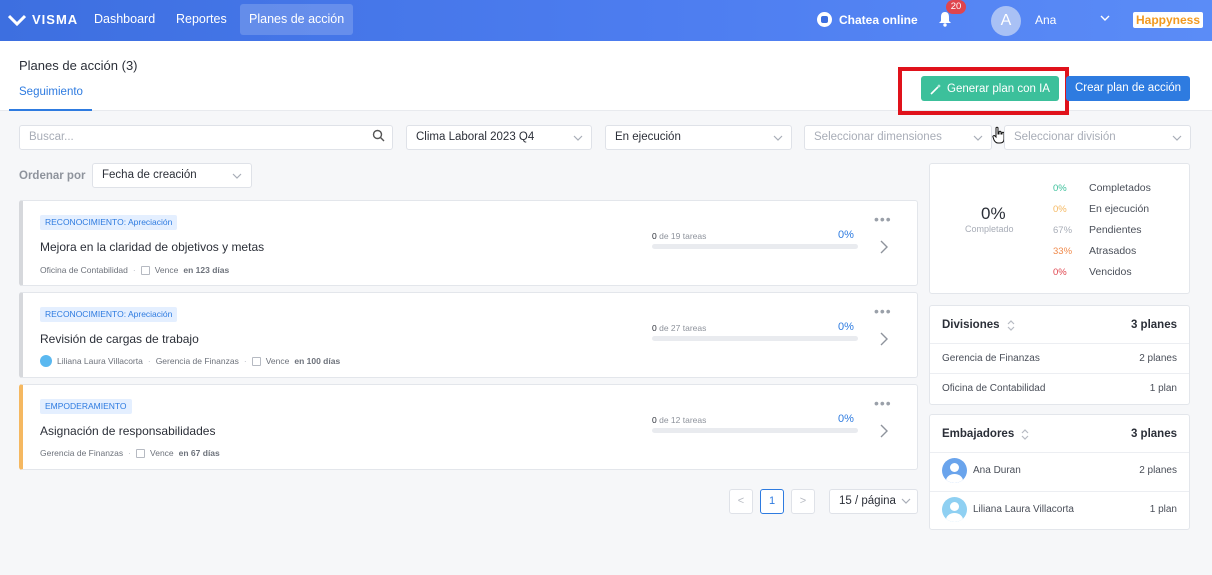 Image resolution: width=1212 pixels, height=575 pixels. I want to click on plan-division: Gerencia de Finanzas, so click(197, 361).